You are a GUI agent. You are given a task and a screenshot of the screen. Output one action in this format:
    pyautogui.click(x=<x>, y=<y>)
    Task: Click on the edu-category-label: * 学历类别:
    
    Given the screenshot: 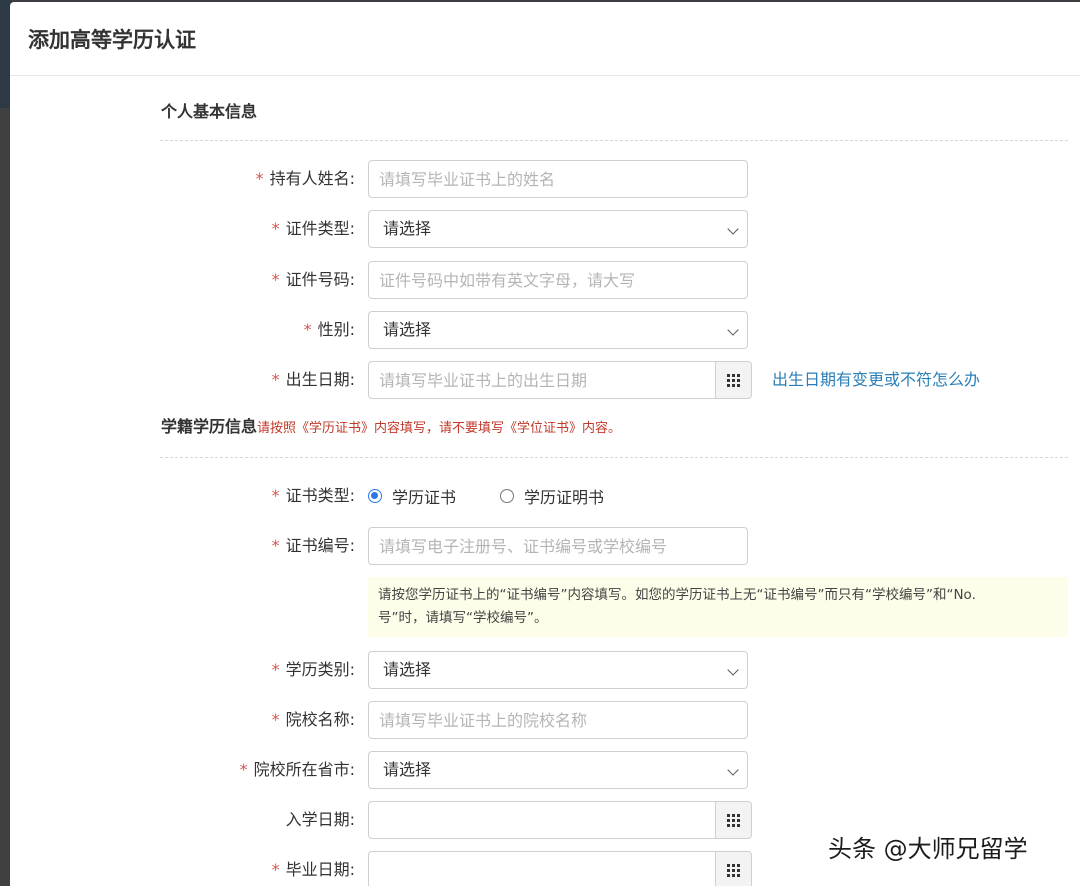 What is the action you would take?
    pyautogui.click(x=313, y=669)
    